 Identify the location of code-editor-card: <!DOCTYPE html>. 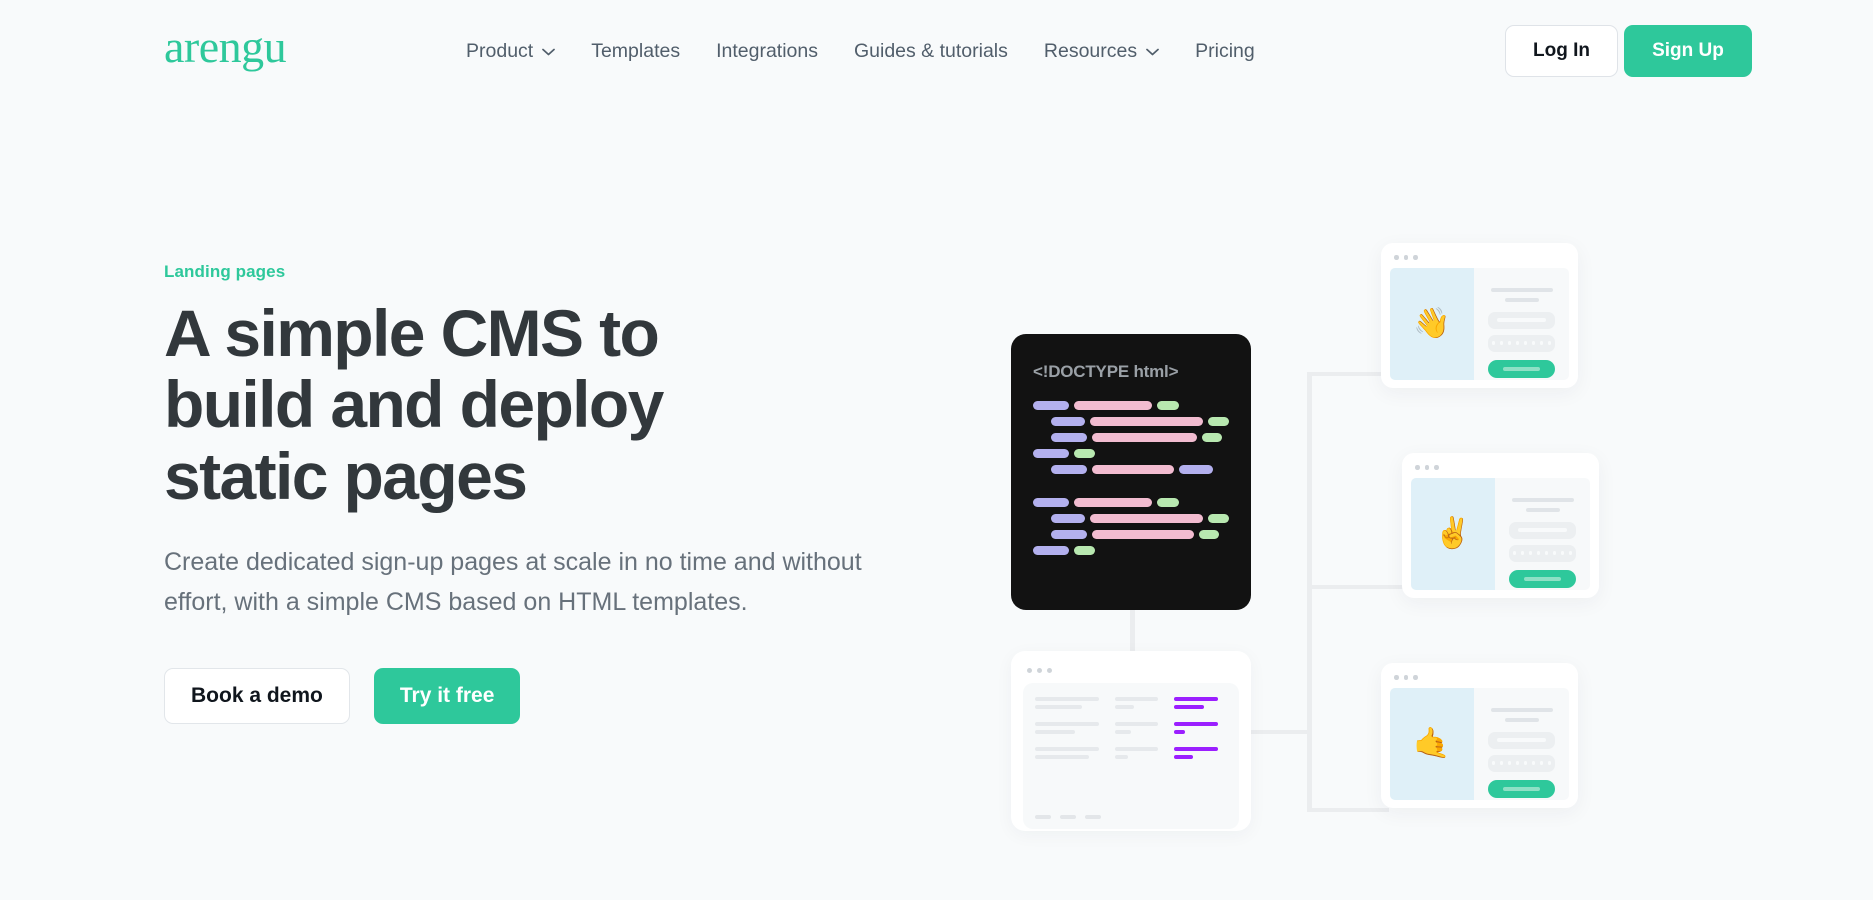
(1131, 472).